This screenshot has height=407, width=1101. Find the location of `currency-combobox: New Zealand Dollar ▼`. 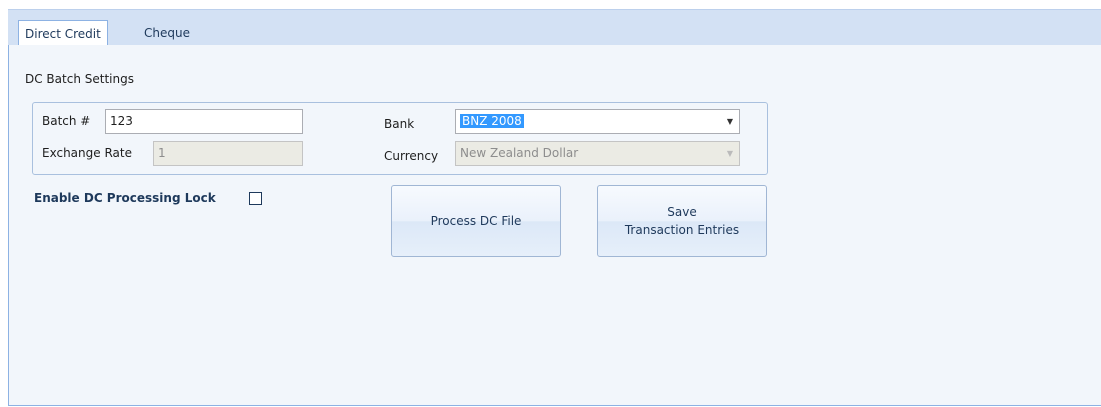

currency-combobox: New Zealand Dollar ▼ is located at coordinates (597, 153).